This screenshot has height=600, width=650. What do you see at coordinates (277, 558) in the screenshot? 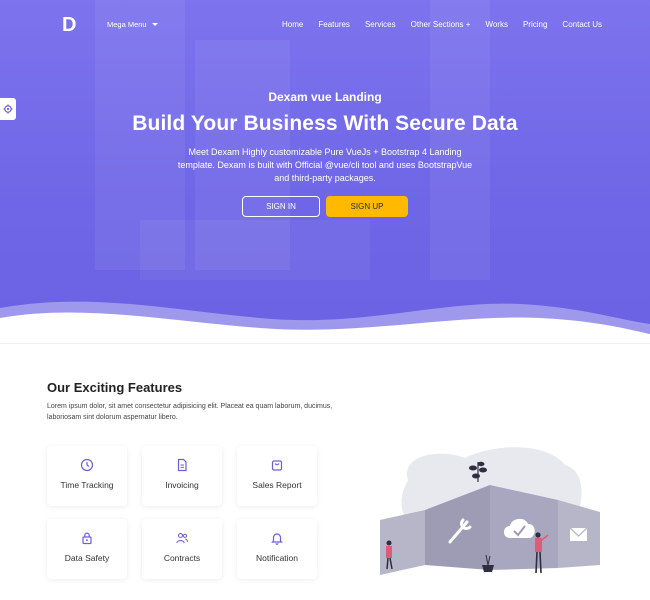
I see `feature-label: Notification` at bounding box center [277, 558].